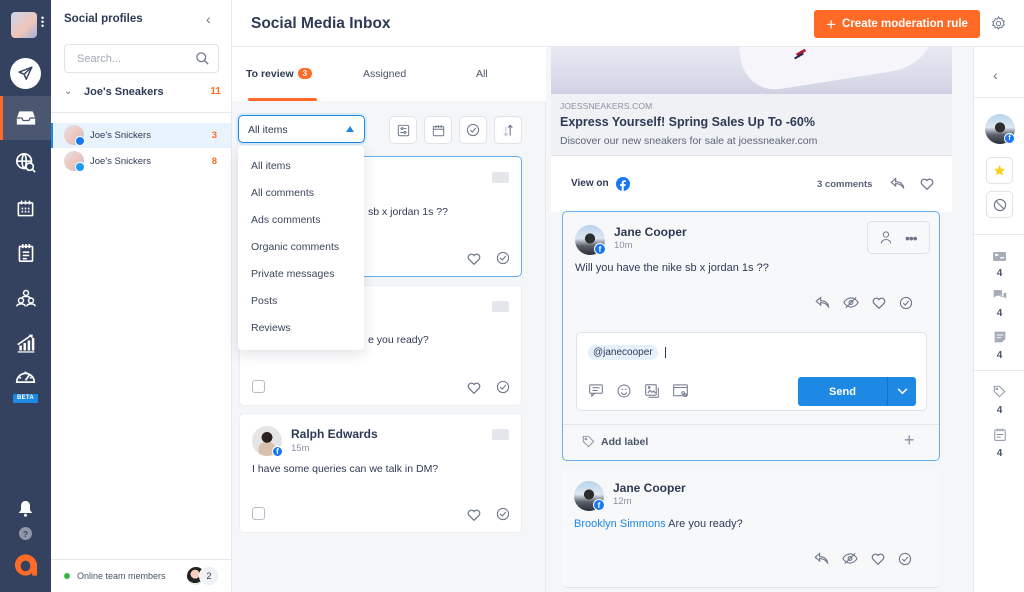 The image size is (1024, 592). What do you see at coordinates (141, 575) in the screenshot?
I see `online-team-members: Online team members 2` at bounding box center [141, 575].